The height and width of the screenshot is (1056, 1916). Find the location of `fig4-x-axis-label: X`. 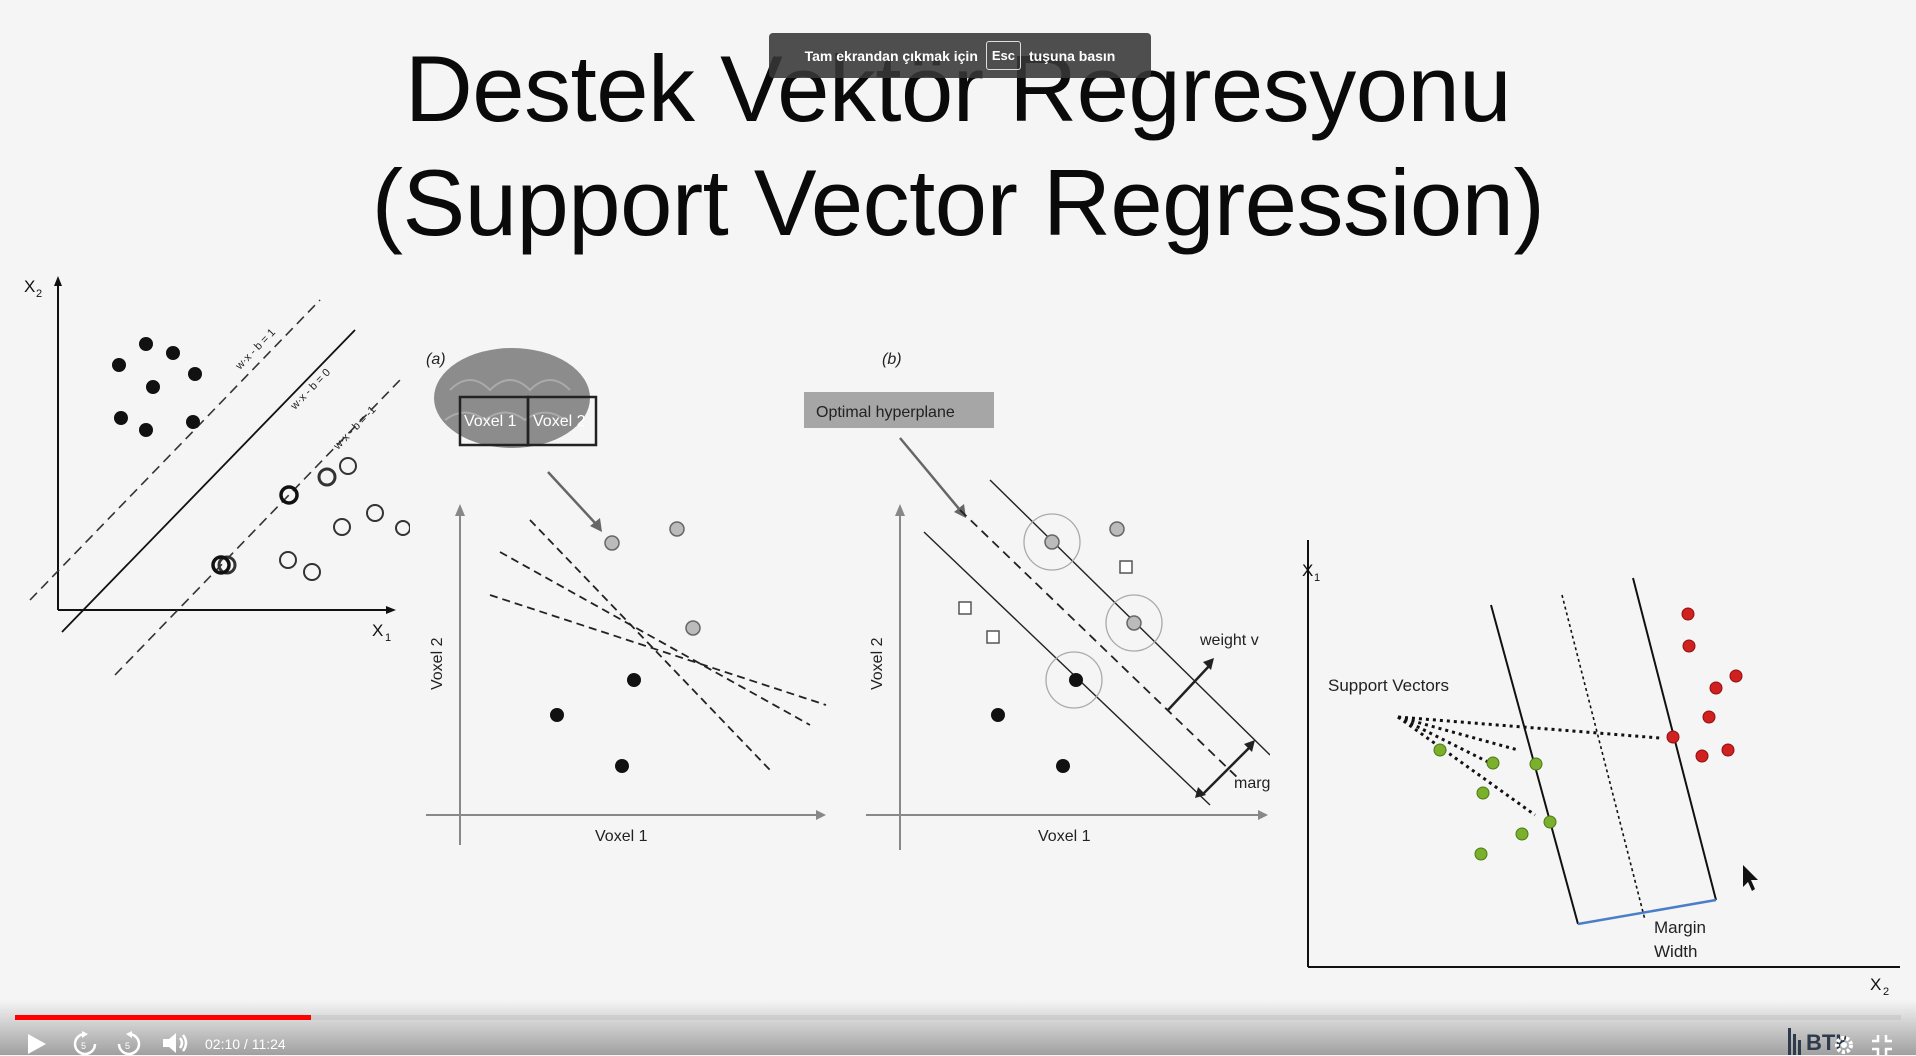

fig4-x-axis-label: X is located at coordinates (1875, 984).